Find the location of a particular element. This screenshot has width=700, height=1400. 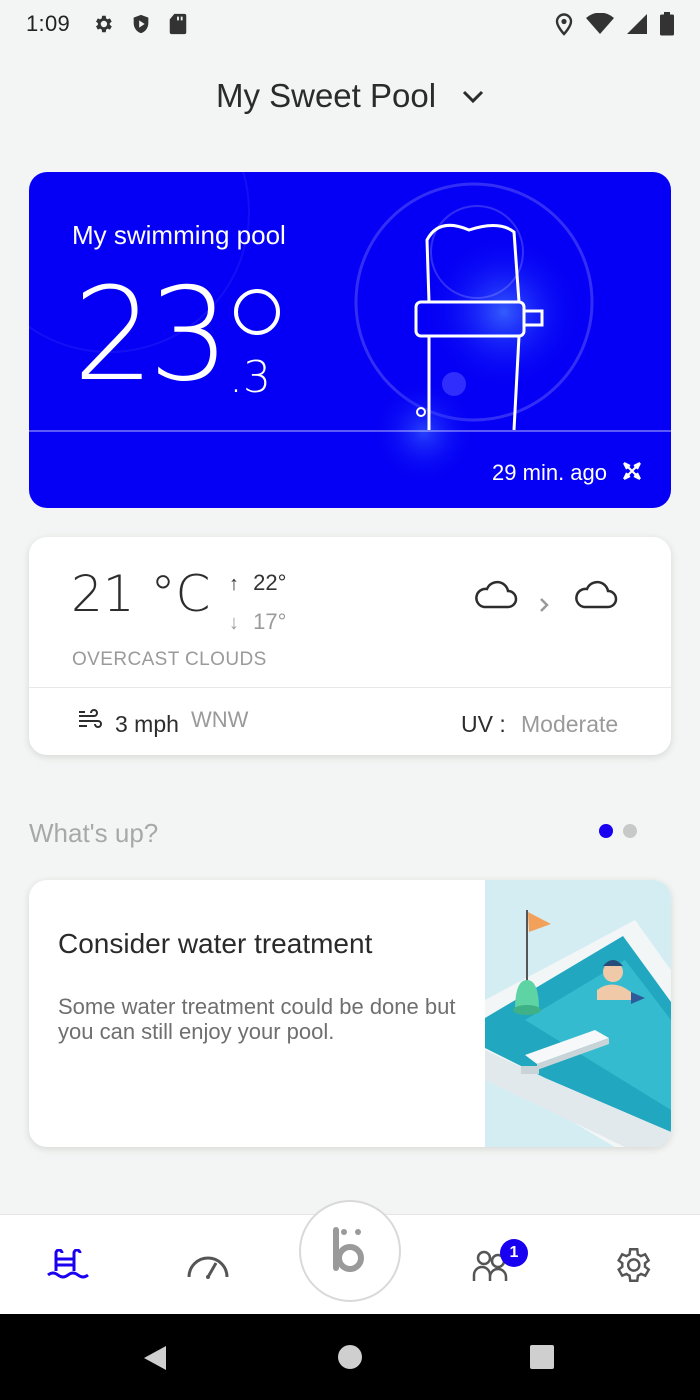

location-icon is located at coordinates (564, 24).